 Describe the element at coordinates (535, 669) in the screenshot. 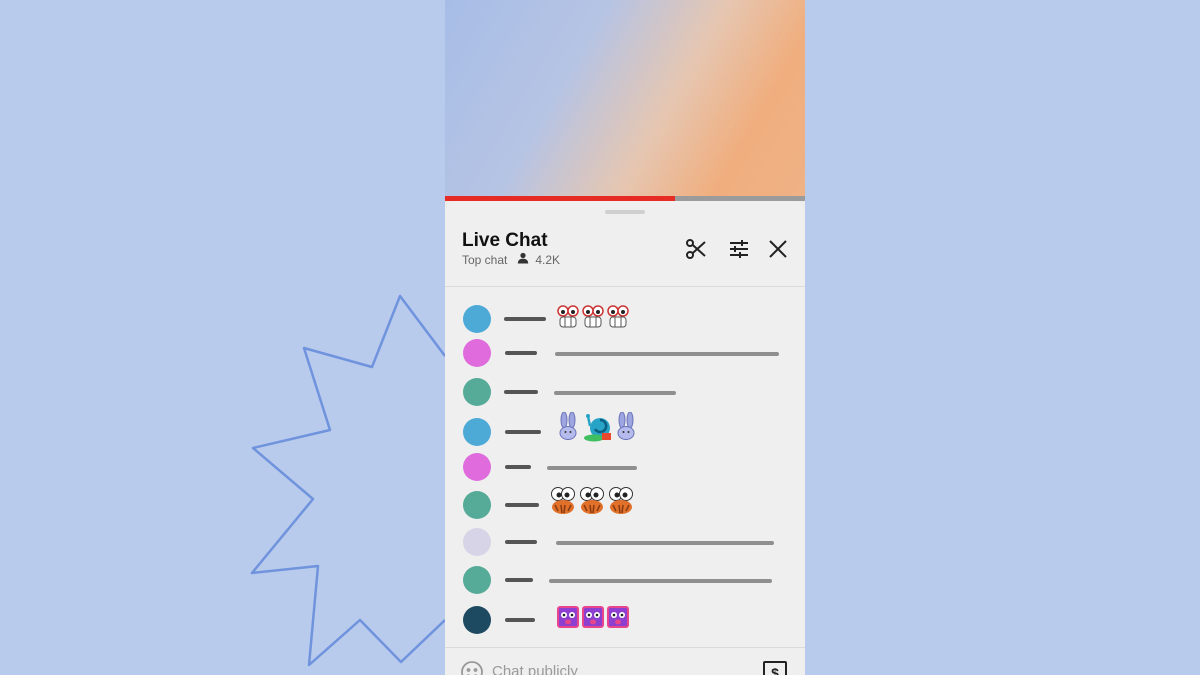

I see `chat-input: Chat publicly` at that location.